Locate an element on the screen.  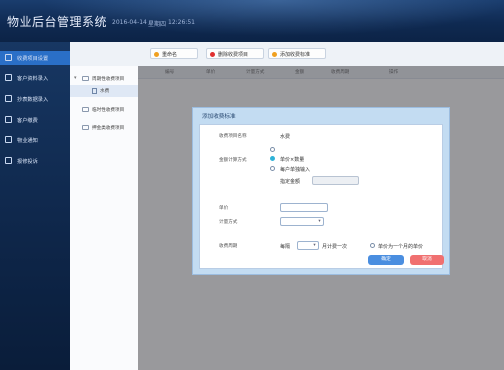
weekday-text: 星期四 is located at coordinates (157, 24).